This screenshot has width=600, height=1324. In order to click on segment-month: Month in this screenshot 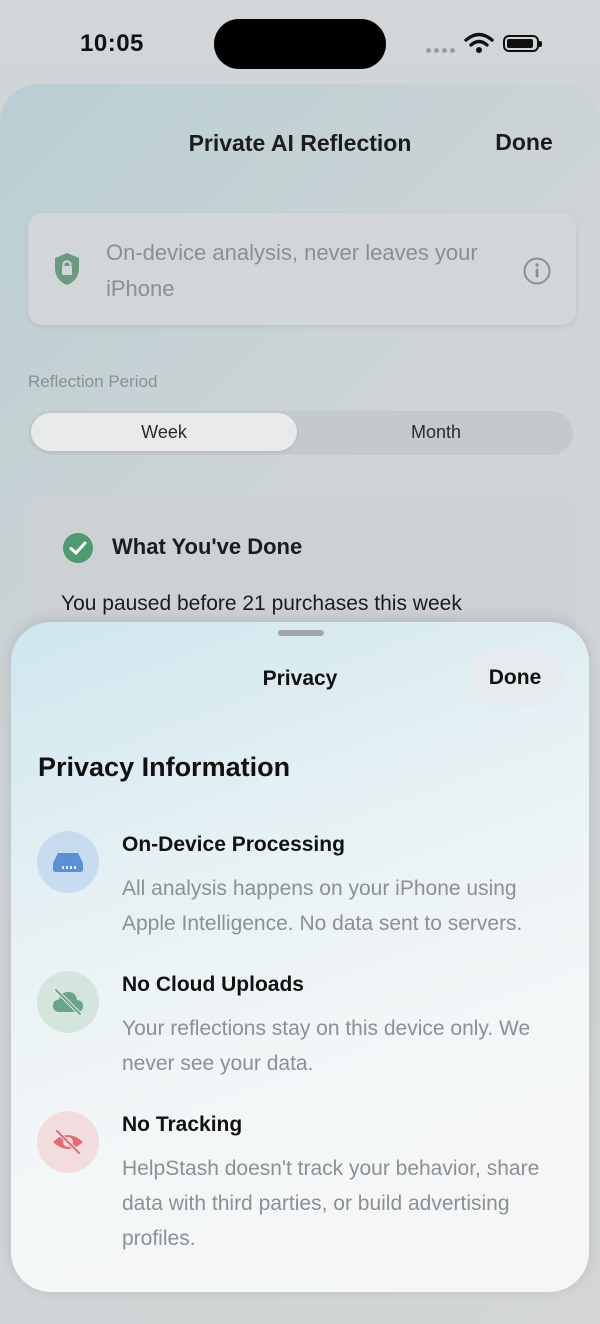, I will do `click(436, 432)`.